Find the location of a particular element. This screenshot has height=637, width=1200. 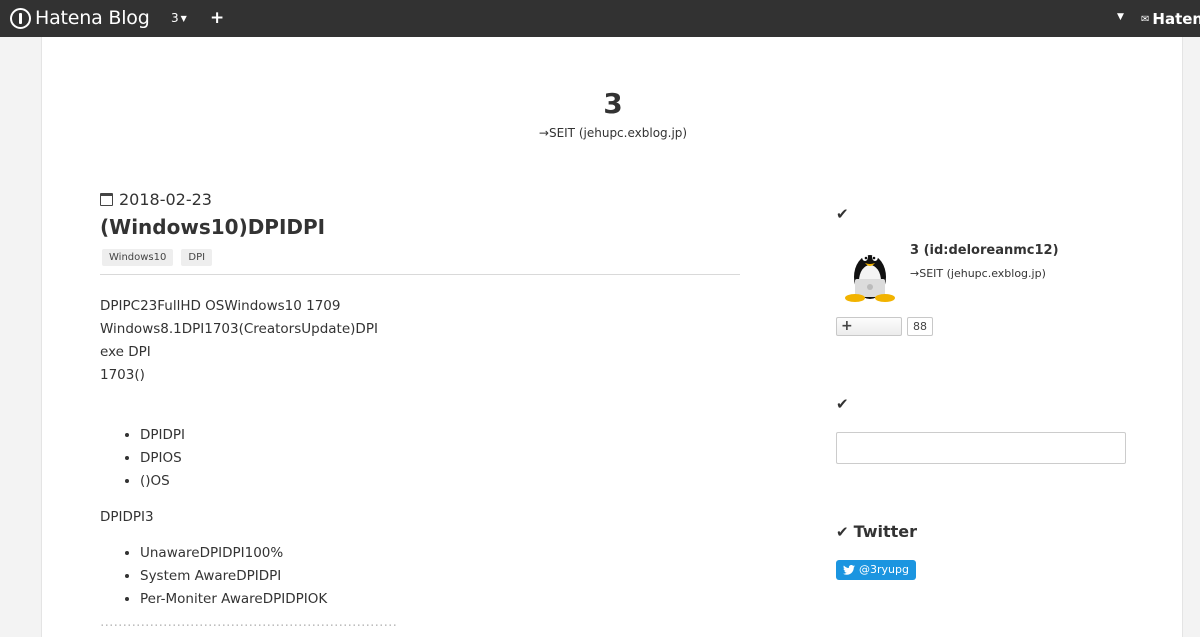

list-item: DPIDPI is located at coordinates (440, 435).